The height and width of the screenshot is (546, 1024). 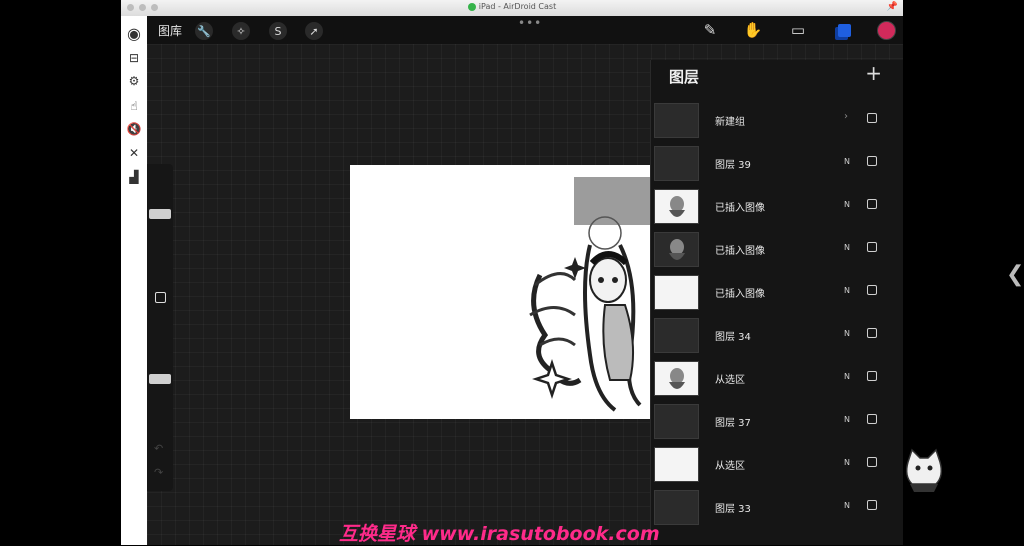 What do you see at coordinates (730, 122) in the screenshot?
I see `layer-name: 新建组` at bounding box center [730, 122].